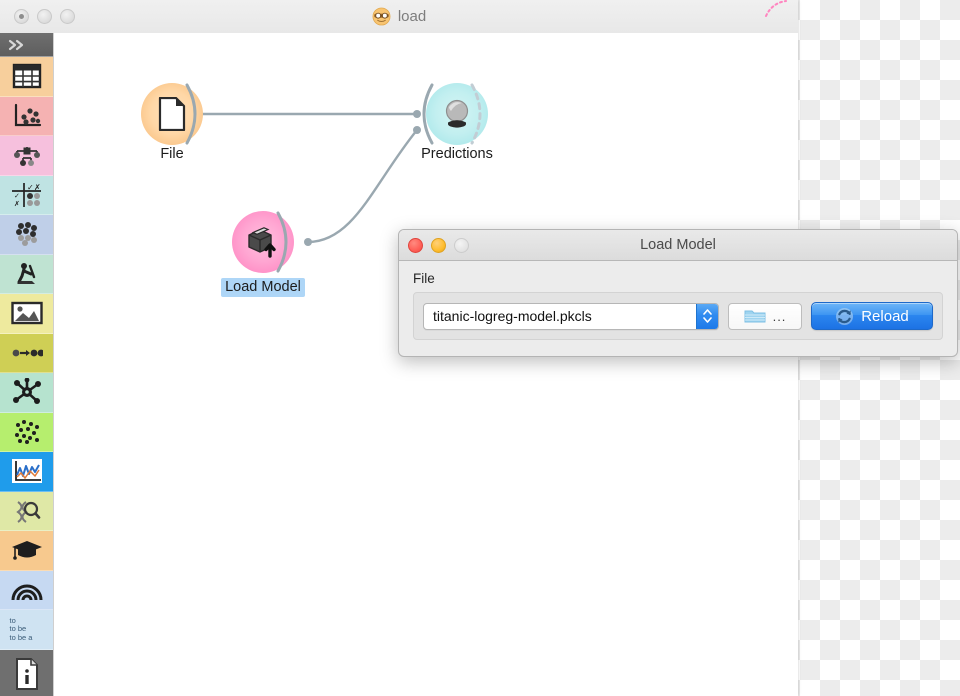 The height and width of the screenshot is (696, 960). What do you see at coordinates (263, 242) in the screenshot?
I see `node-load-model-disc` at bounding box center [263, 242].